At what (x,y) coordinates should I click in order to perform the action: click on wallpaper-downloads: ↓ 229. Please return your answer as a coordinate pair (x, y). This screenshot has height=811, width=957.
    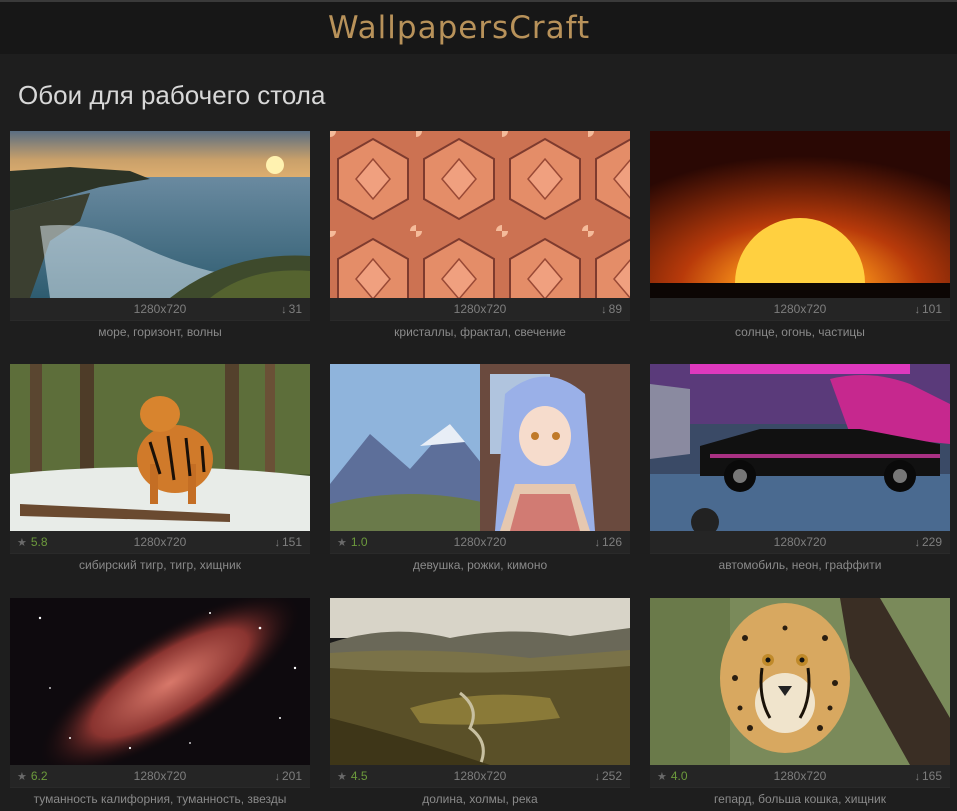
    Looking at the image, I should click on (928, 542).